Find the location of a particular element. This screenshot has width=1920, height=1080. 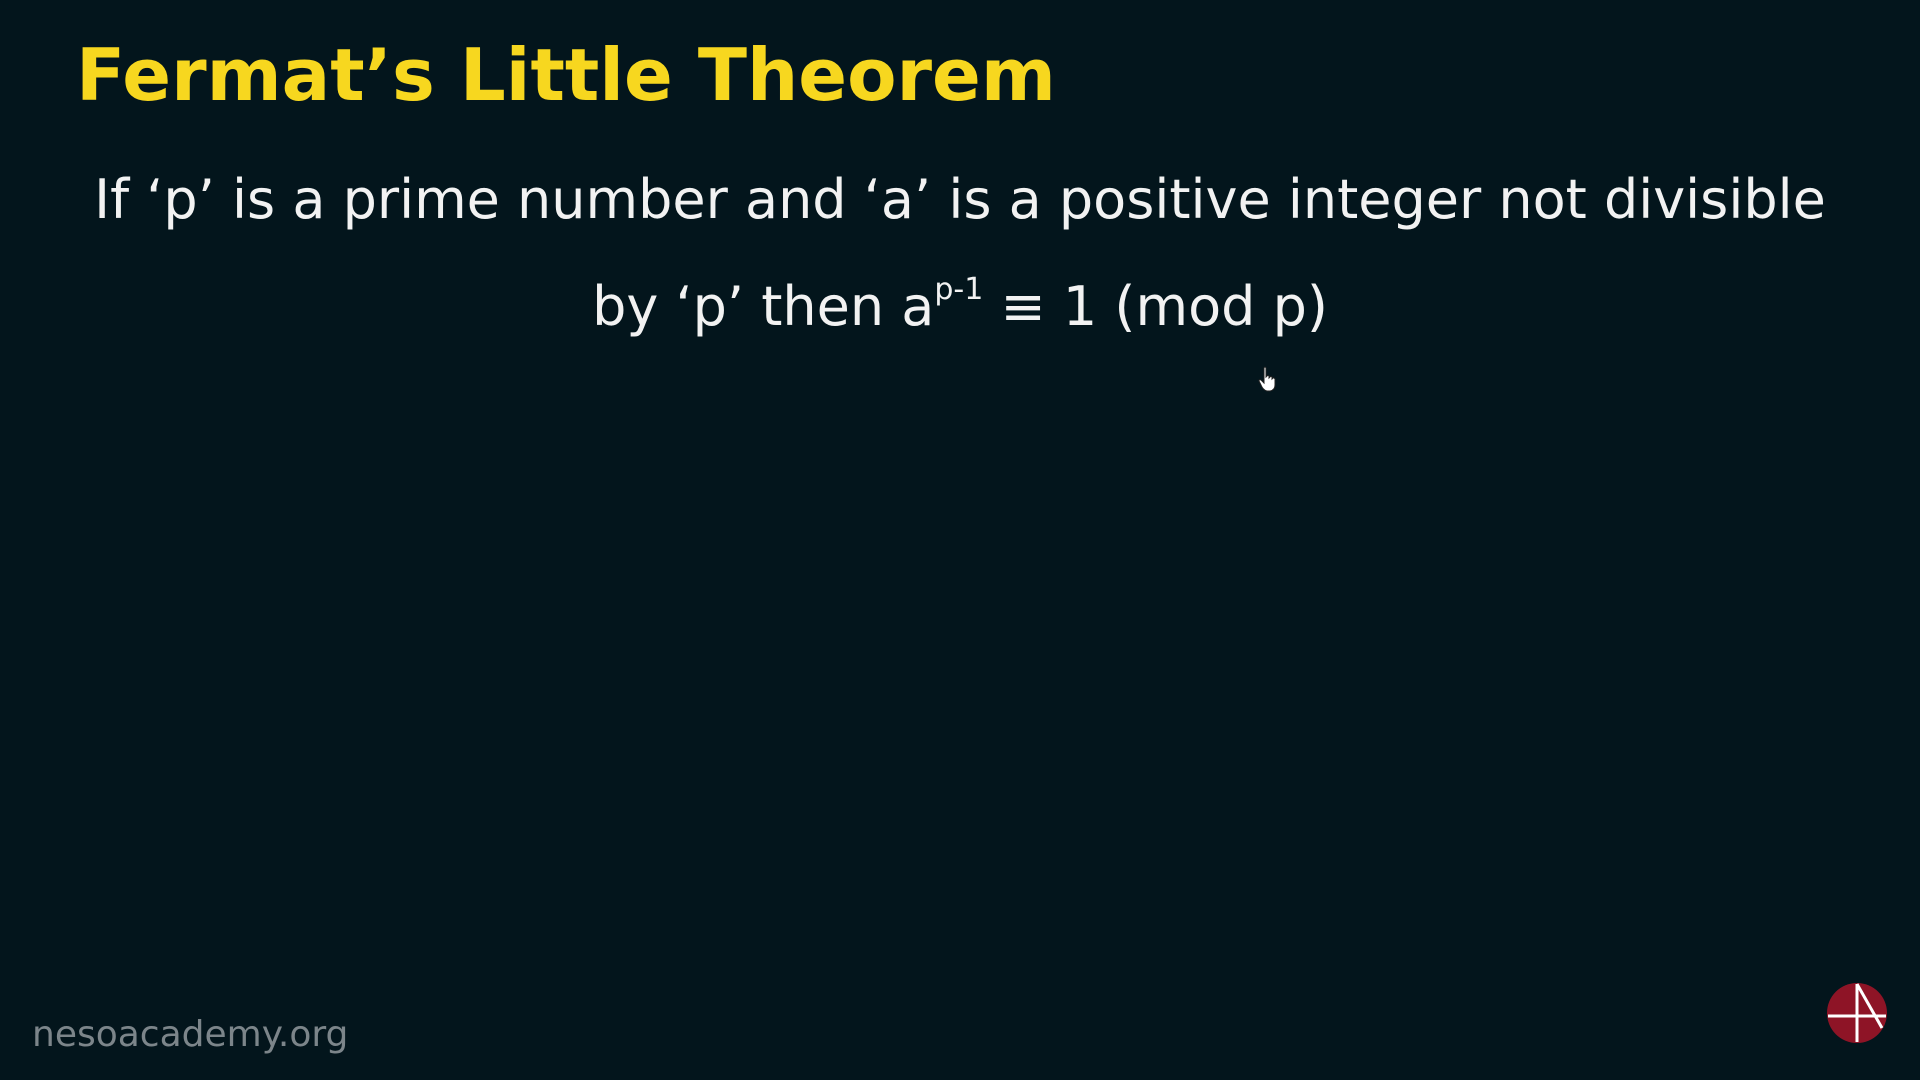

watermark: nesoacademy.org is located at coordinates (190, 1034).